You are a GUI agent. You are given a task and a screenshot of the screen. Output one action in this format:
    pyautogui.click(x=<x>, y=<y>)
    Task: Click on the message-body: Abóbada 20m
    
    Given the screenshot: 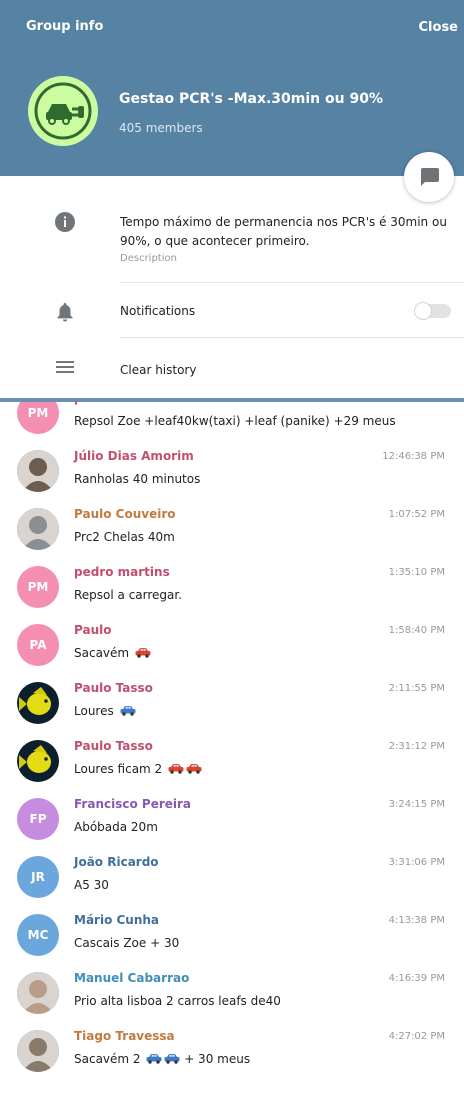 What is the action you would take?
    pyautogui.click(x=116, y=827)
    